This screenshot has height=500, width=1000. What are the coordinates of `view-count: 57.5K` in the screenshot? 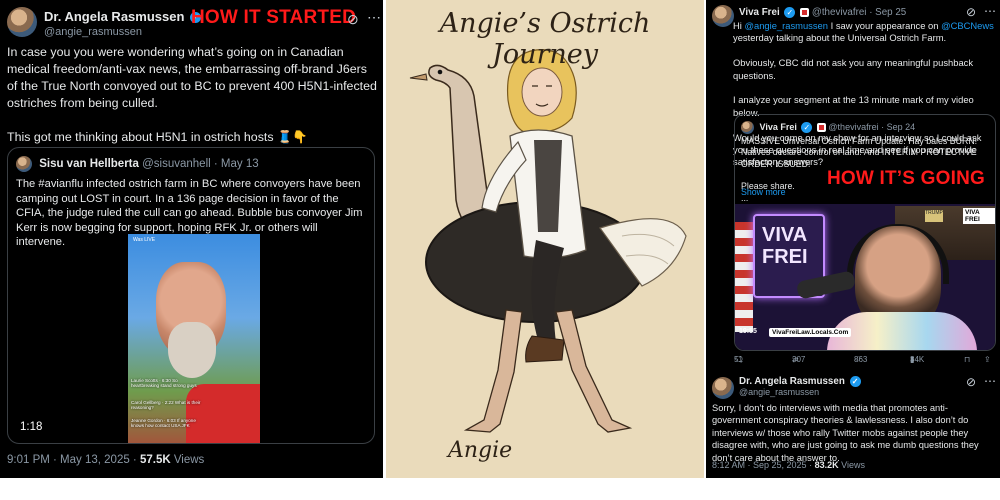 It's located at (155, 460).